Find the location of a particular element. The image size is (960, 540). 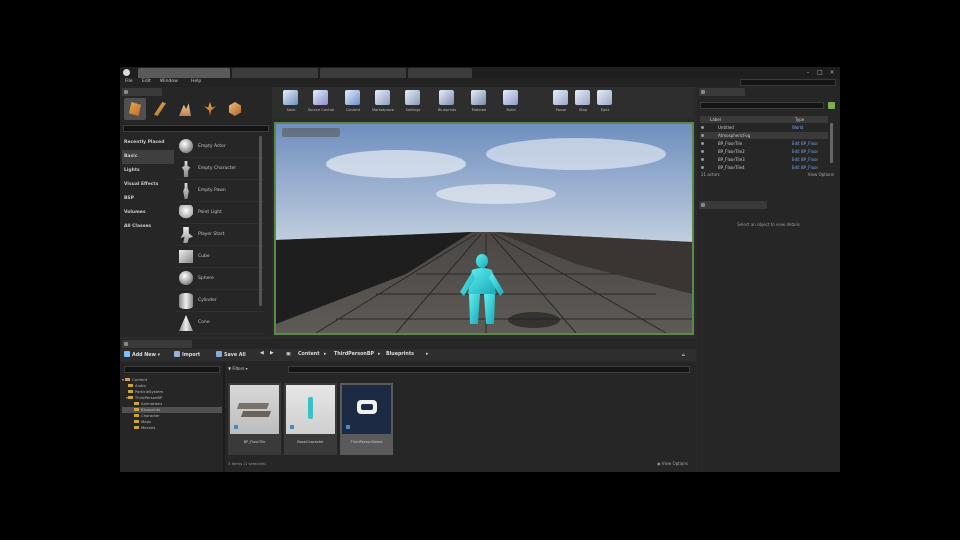

category-basic: Basic is located at coordinates (148, 157).